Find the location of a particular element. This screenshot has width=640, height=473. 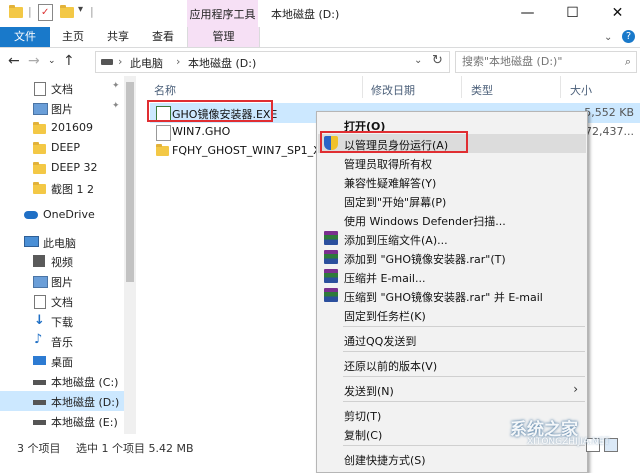

search-box: ⌕ is located at coordinates (546, 62).